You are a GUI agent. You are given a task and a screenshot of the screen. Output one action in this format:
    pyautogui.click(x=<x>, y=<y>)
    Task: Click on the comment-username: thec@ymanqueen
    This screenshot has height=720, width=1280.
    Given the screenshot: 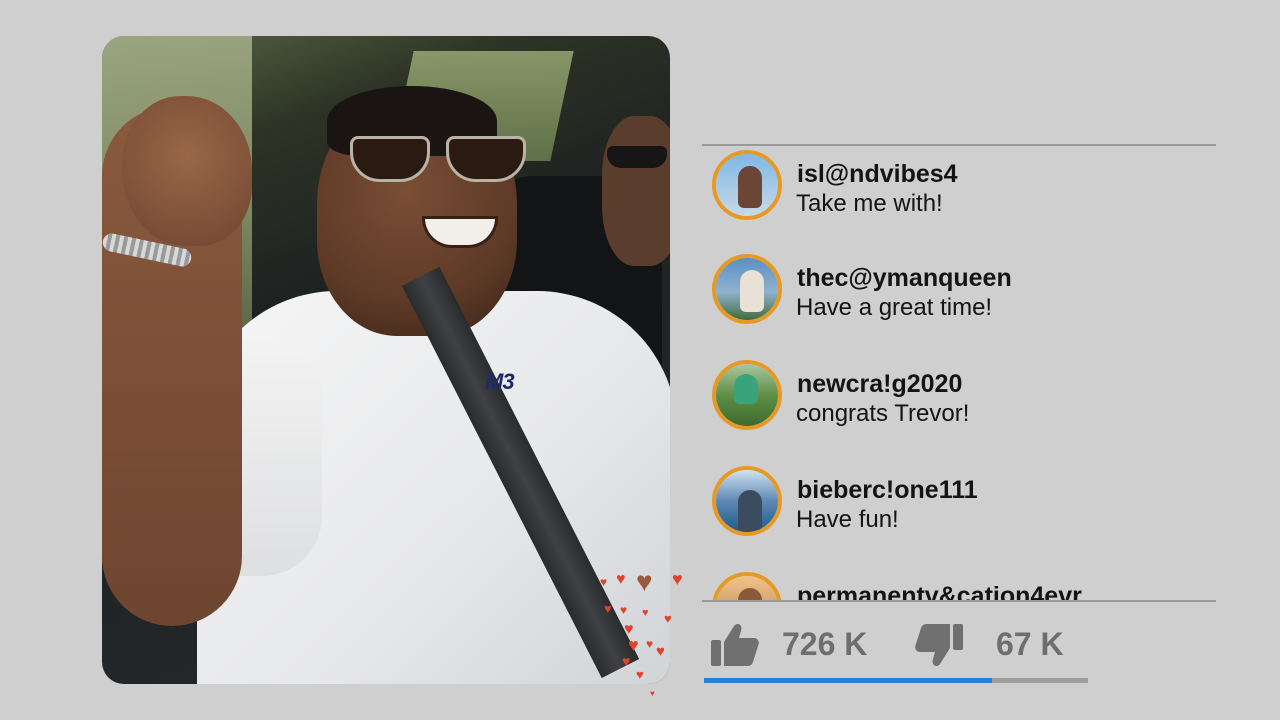 What is the action you would take?
    pyautogui.click(x=904, y=278)
    